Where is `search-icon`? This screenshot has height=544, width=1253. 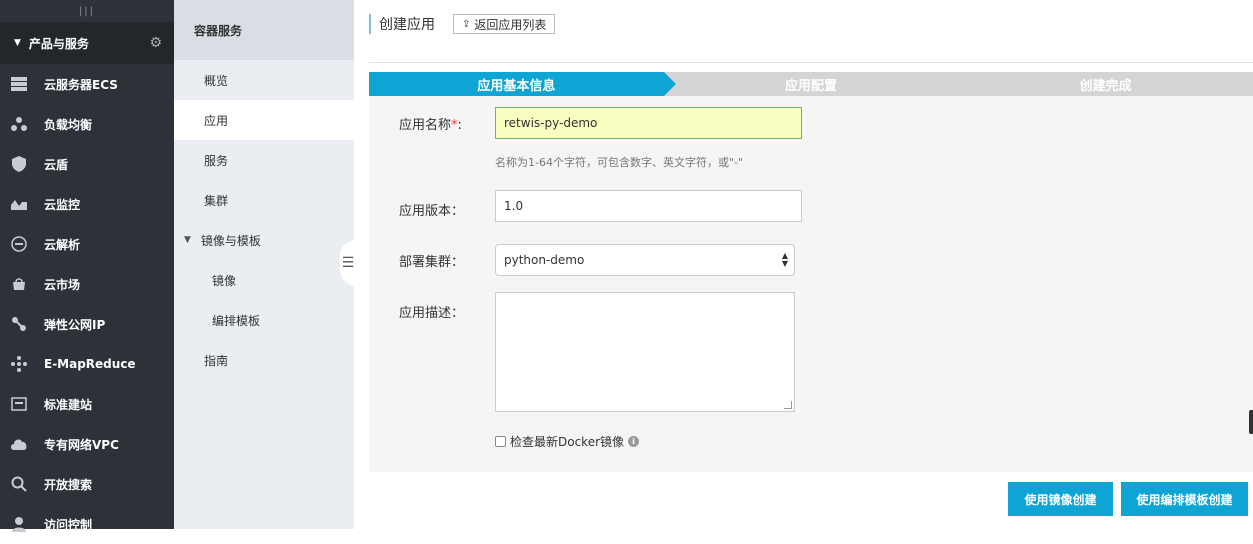 search-icon is located at coordinates (19, 484).